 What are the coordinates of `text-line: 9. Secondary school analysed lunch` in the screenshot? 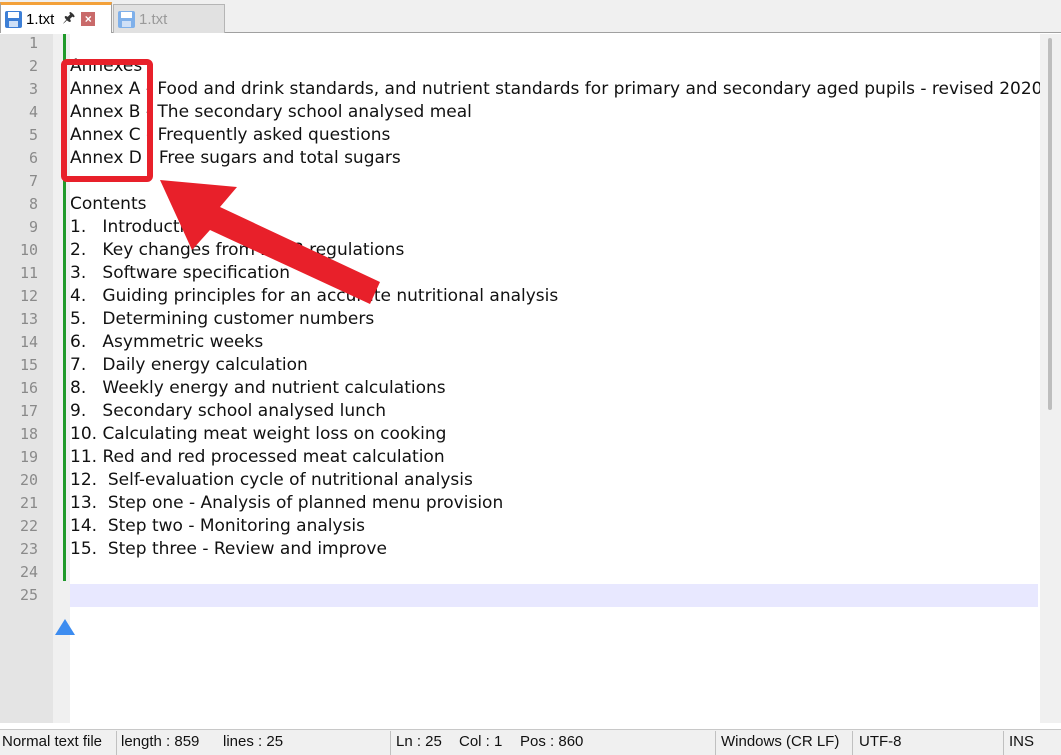 It's located at (228, 411).